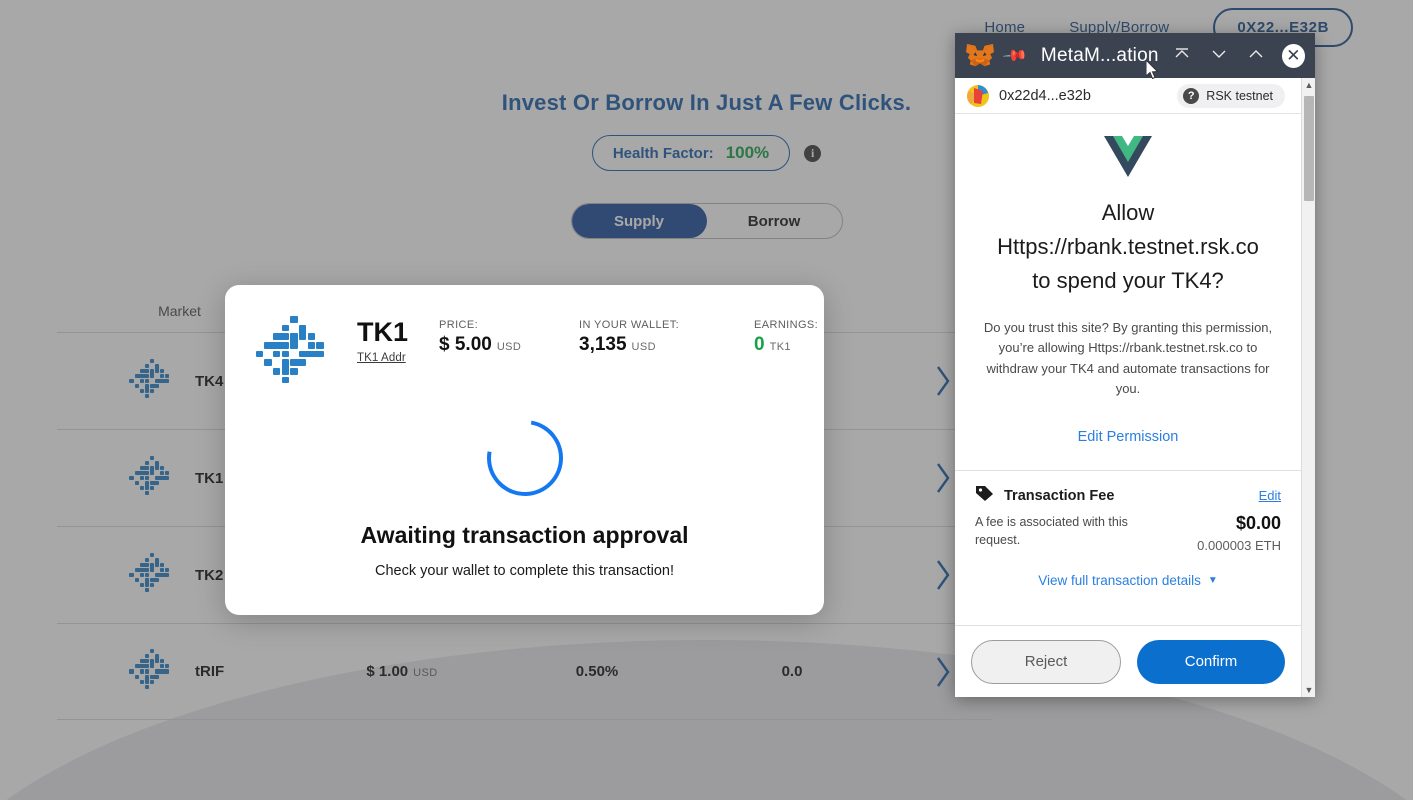 This screenshot has height=800, width=1413. Describe the element at coordinates (1239, 95) in the screenshot. I see `network-name: RSK testnet` at that location.